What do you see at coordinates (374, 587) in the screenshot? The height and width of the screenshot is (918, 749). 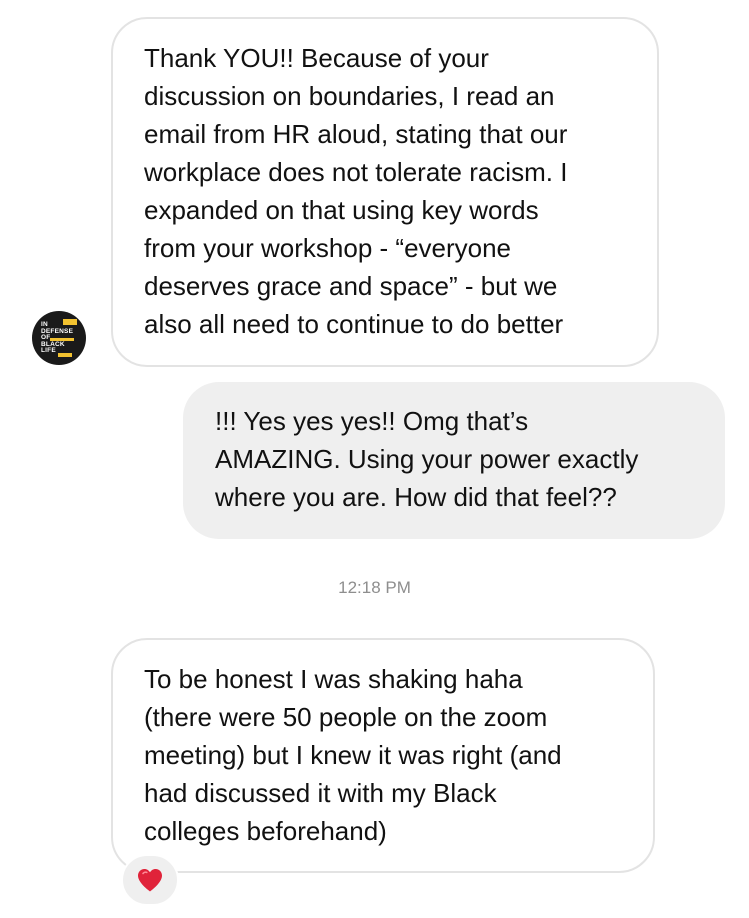 I see `message-timestamp: 12:18 PM` at bounding box center [374, 587].